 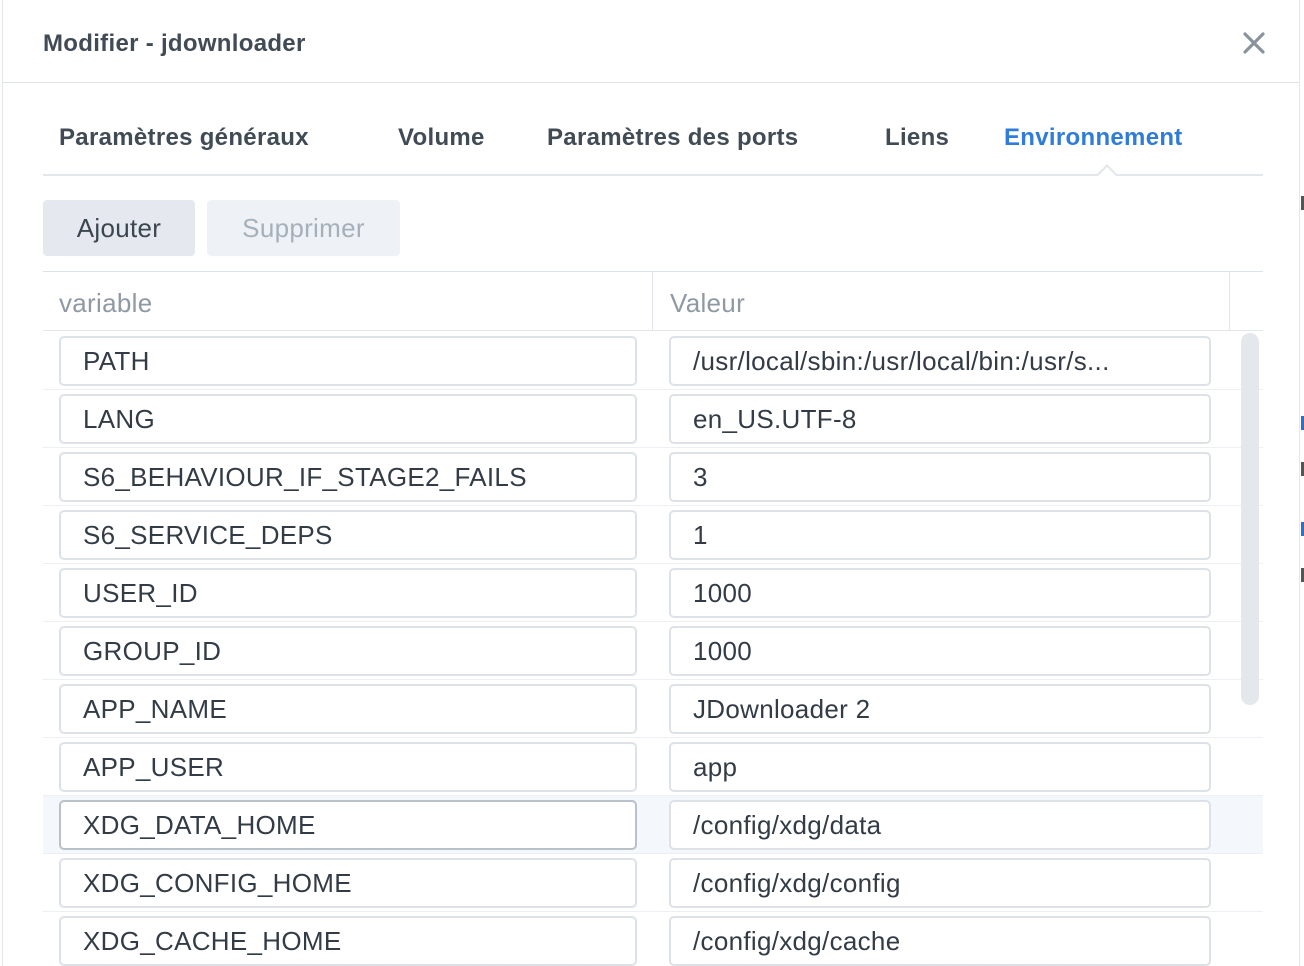 What do you see at coordinates (348, 477) in the screenshot?
I see `variable-name-field: S6_BEHAVIOUR_IF_STAGE2_FAILS` at bounding box center [348, 477].